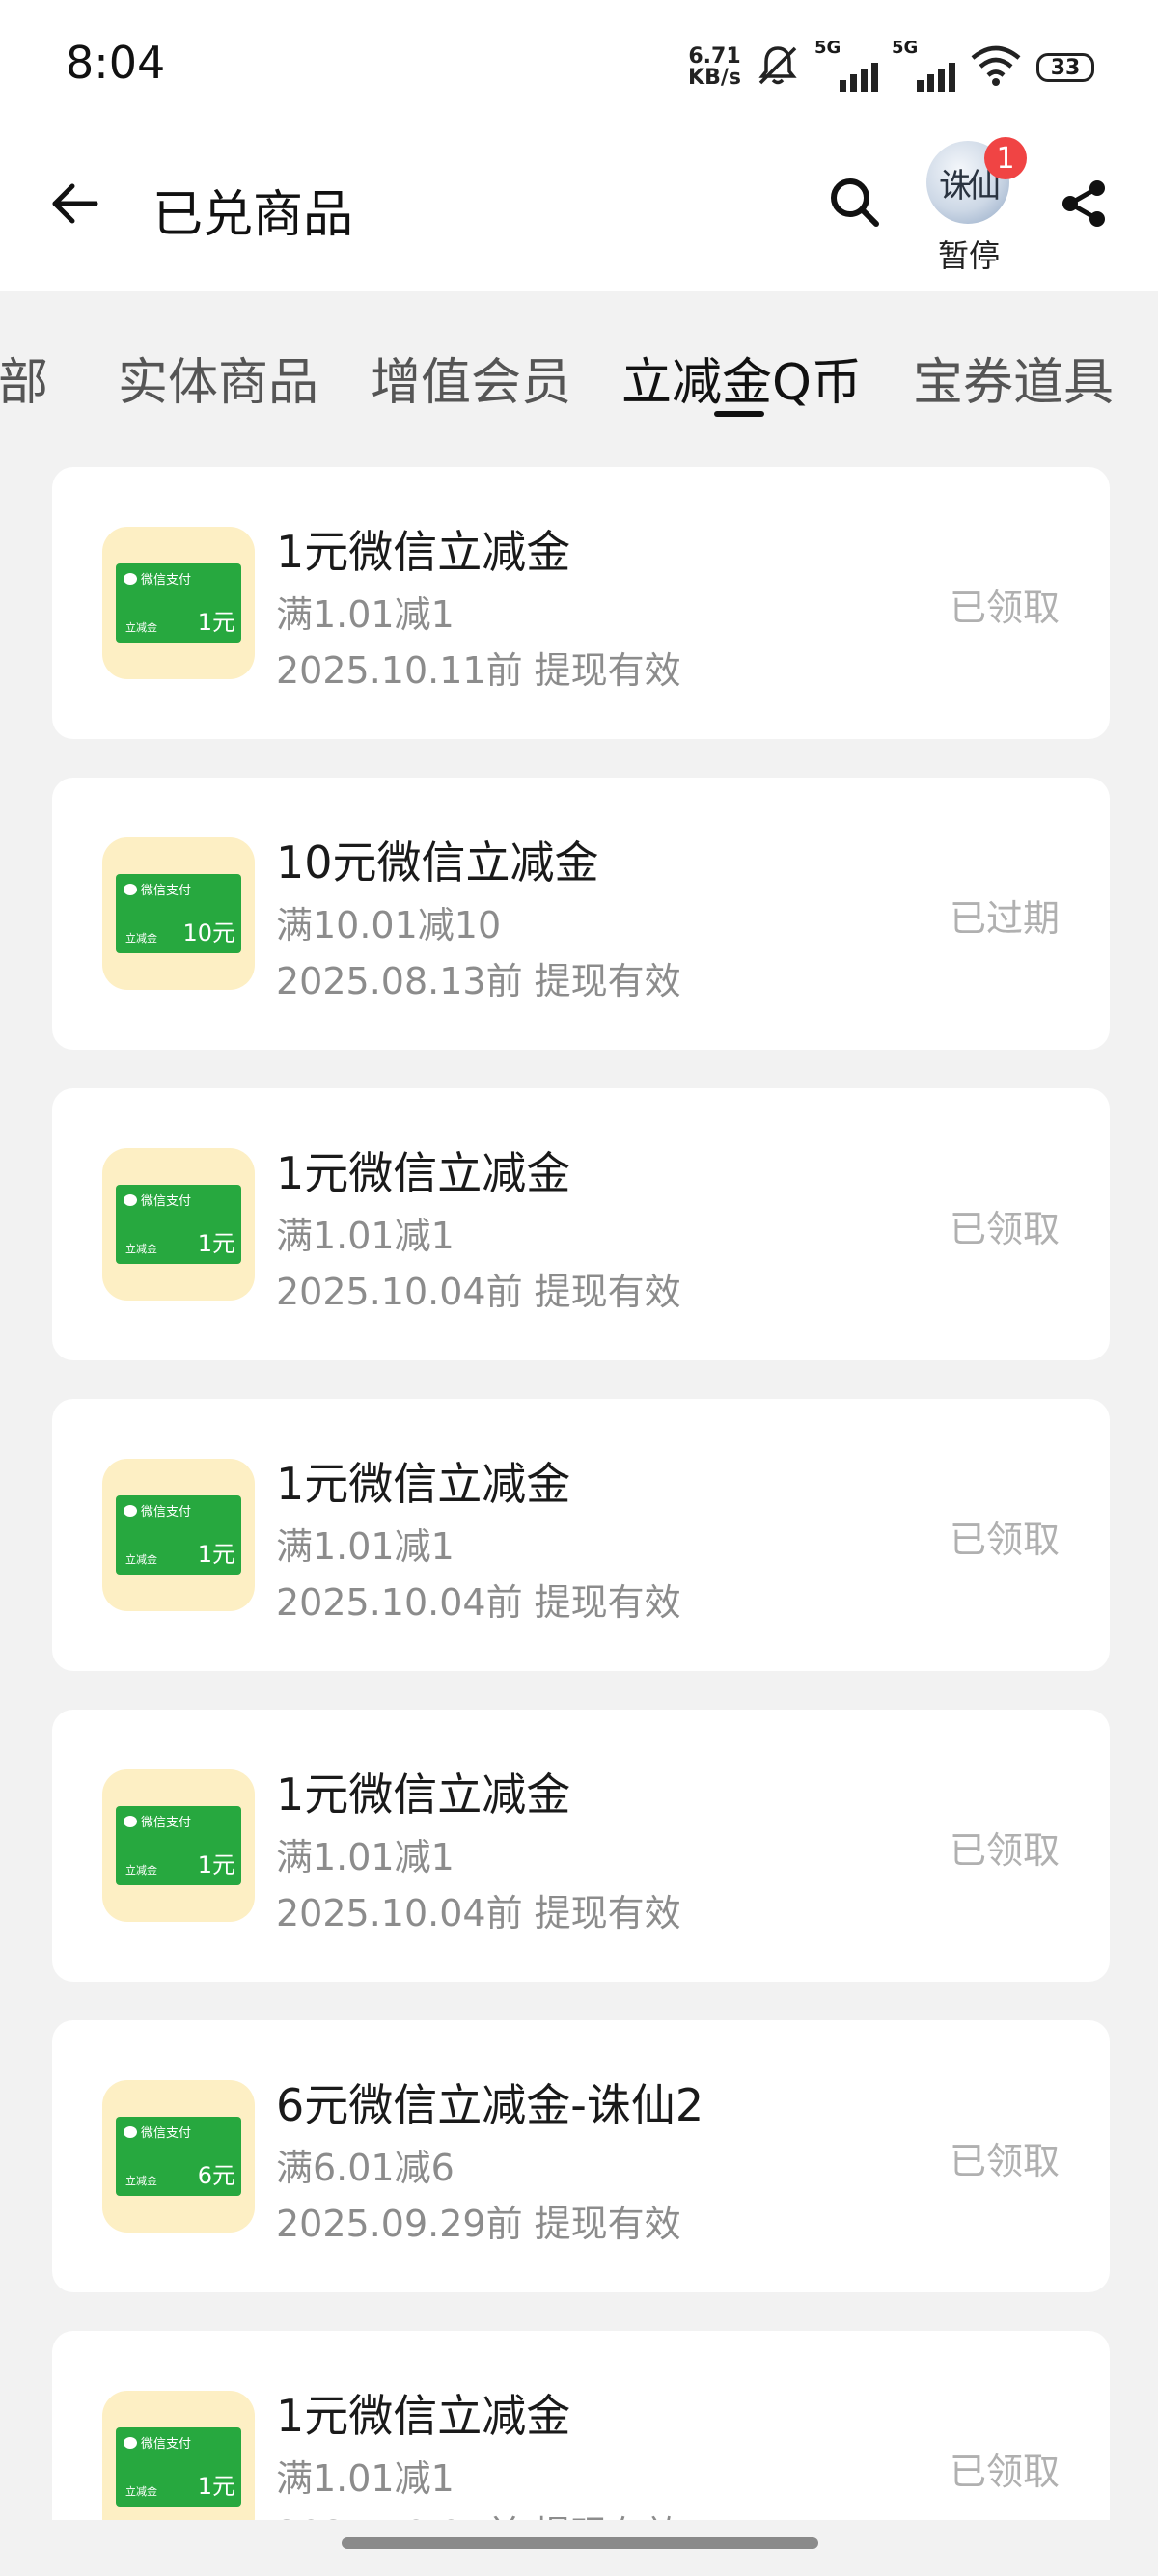 This screenshot has height=2576, width=1158. I want to click on voucher-status: 已过期, so click(1004, 919).